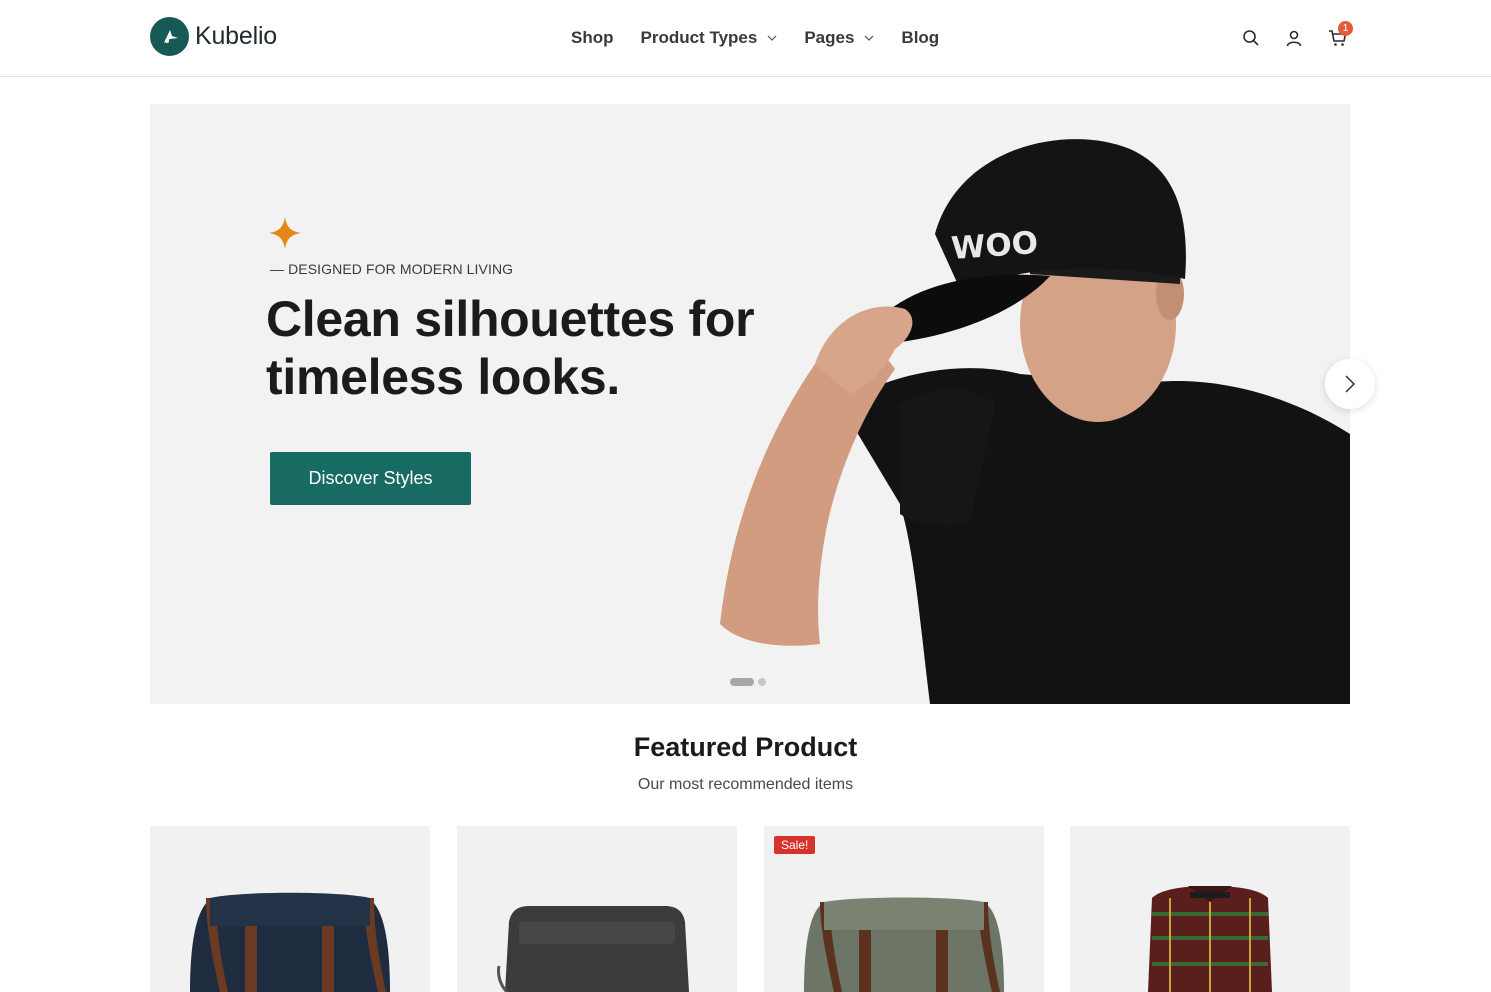 The height and width of the screenshot is (992, 1491). I want to click on slider-next-button, so click(1350, 384).